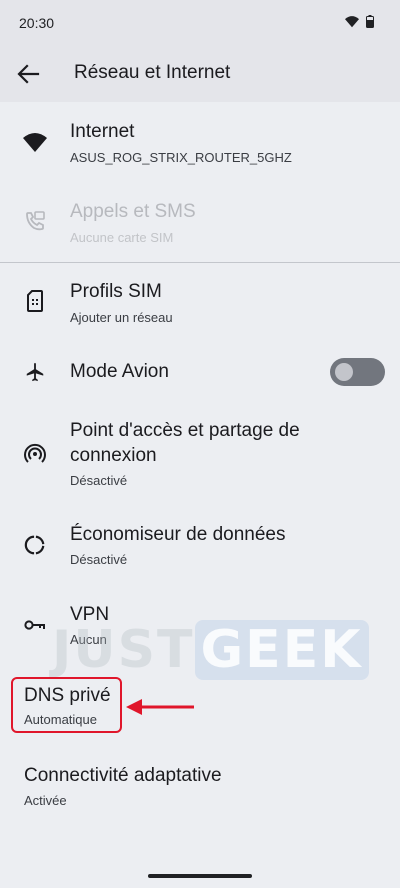 This screenshot has height=888, width=400. Describe the element at coordinates (133, 211) in the screenshot. I see `calls-sms-title: Appels et SMS` at that location.